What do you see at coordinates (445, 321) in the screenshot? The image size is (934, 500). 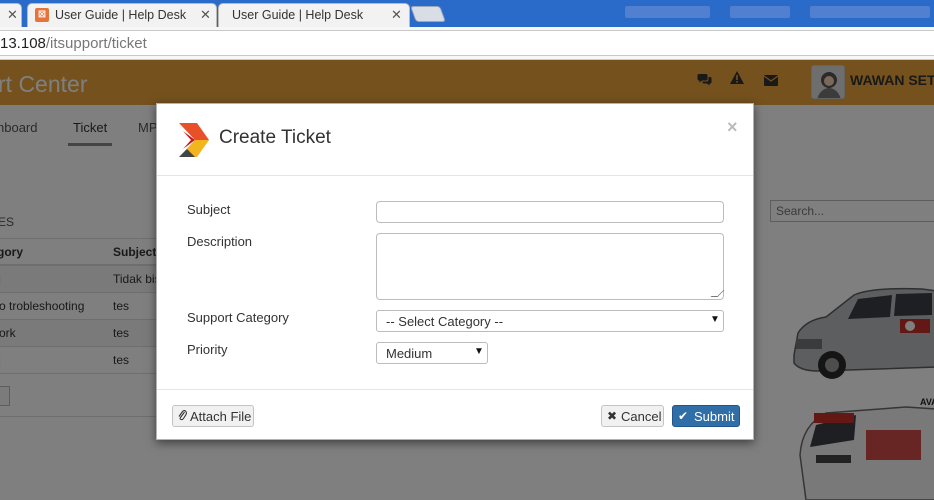 I see `select-value: -- Select Category --` at bounding box center [445, 321].